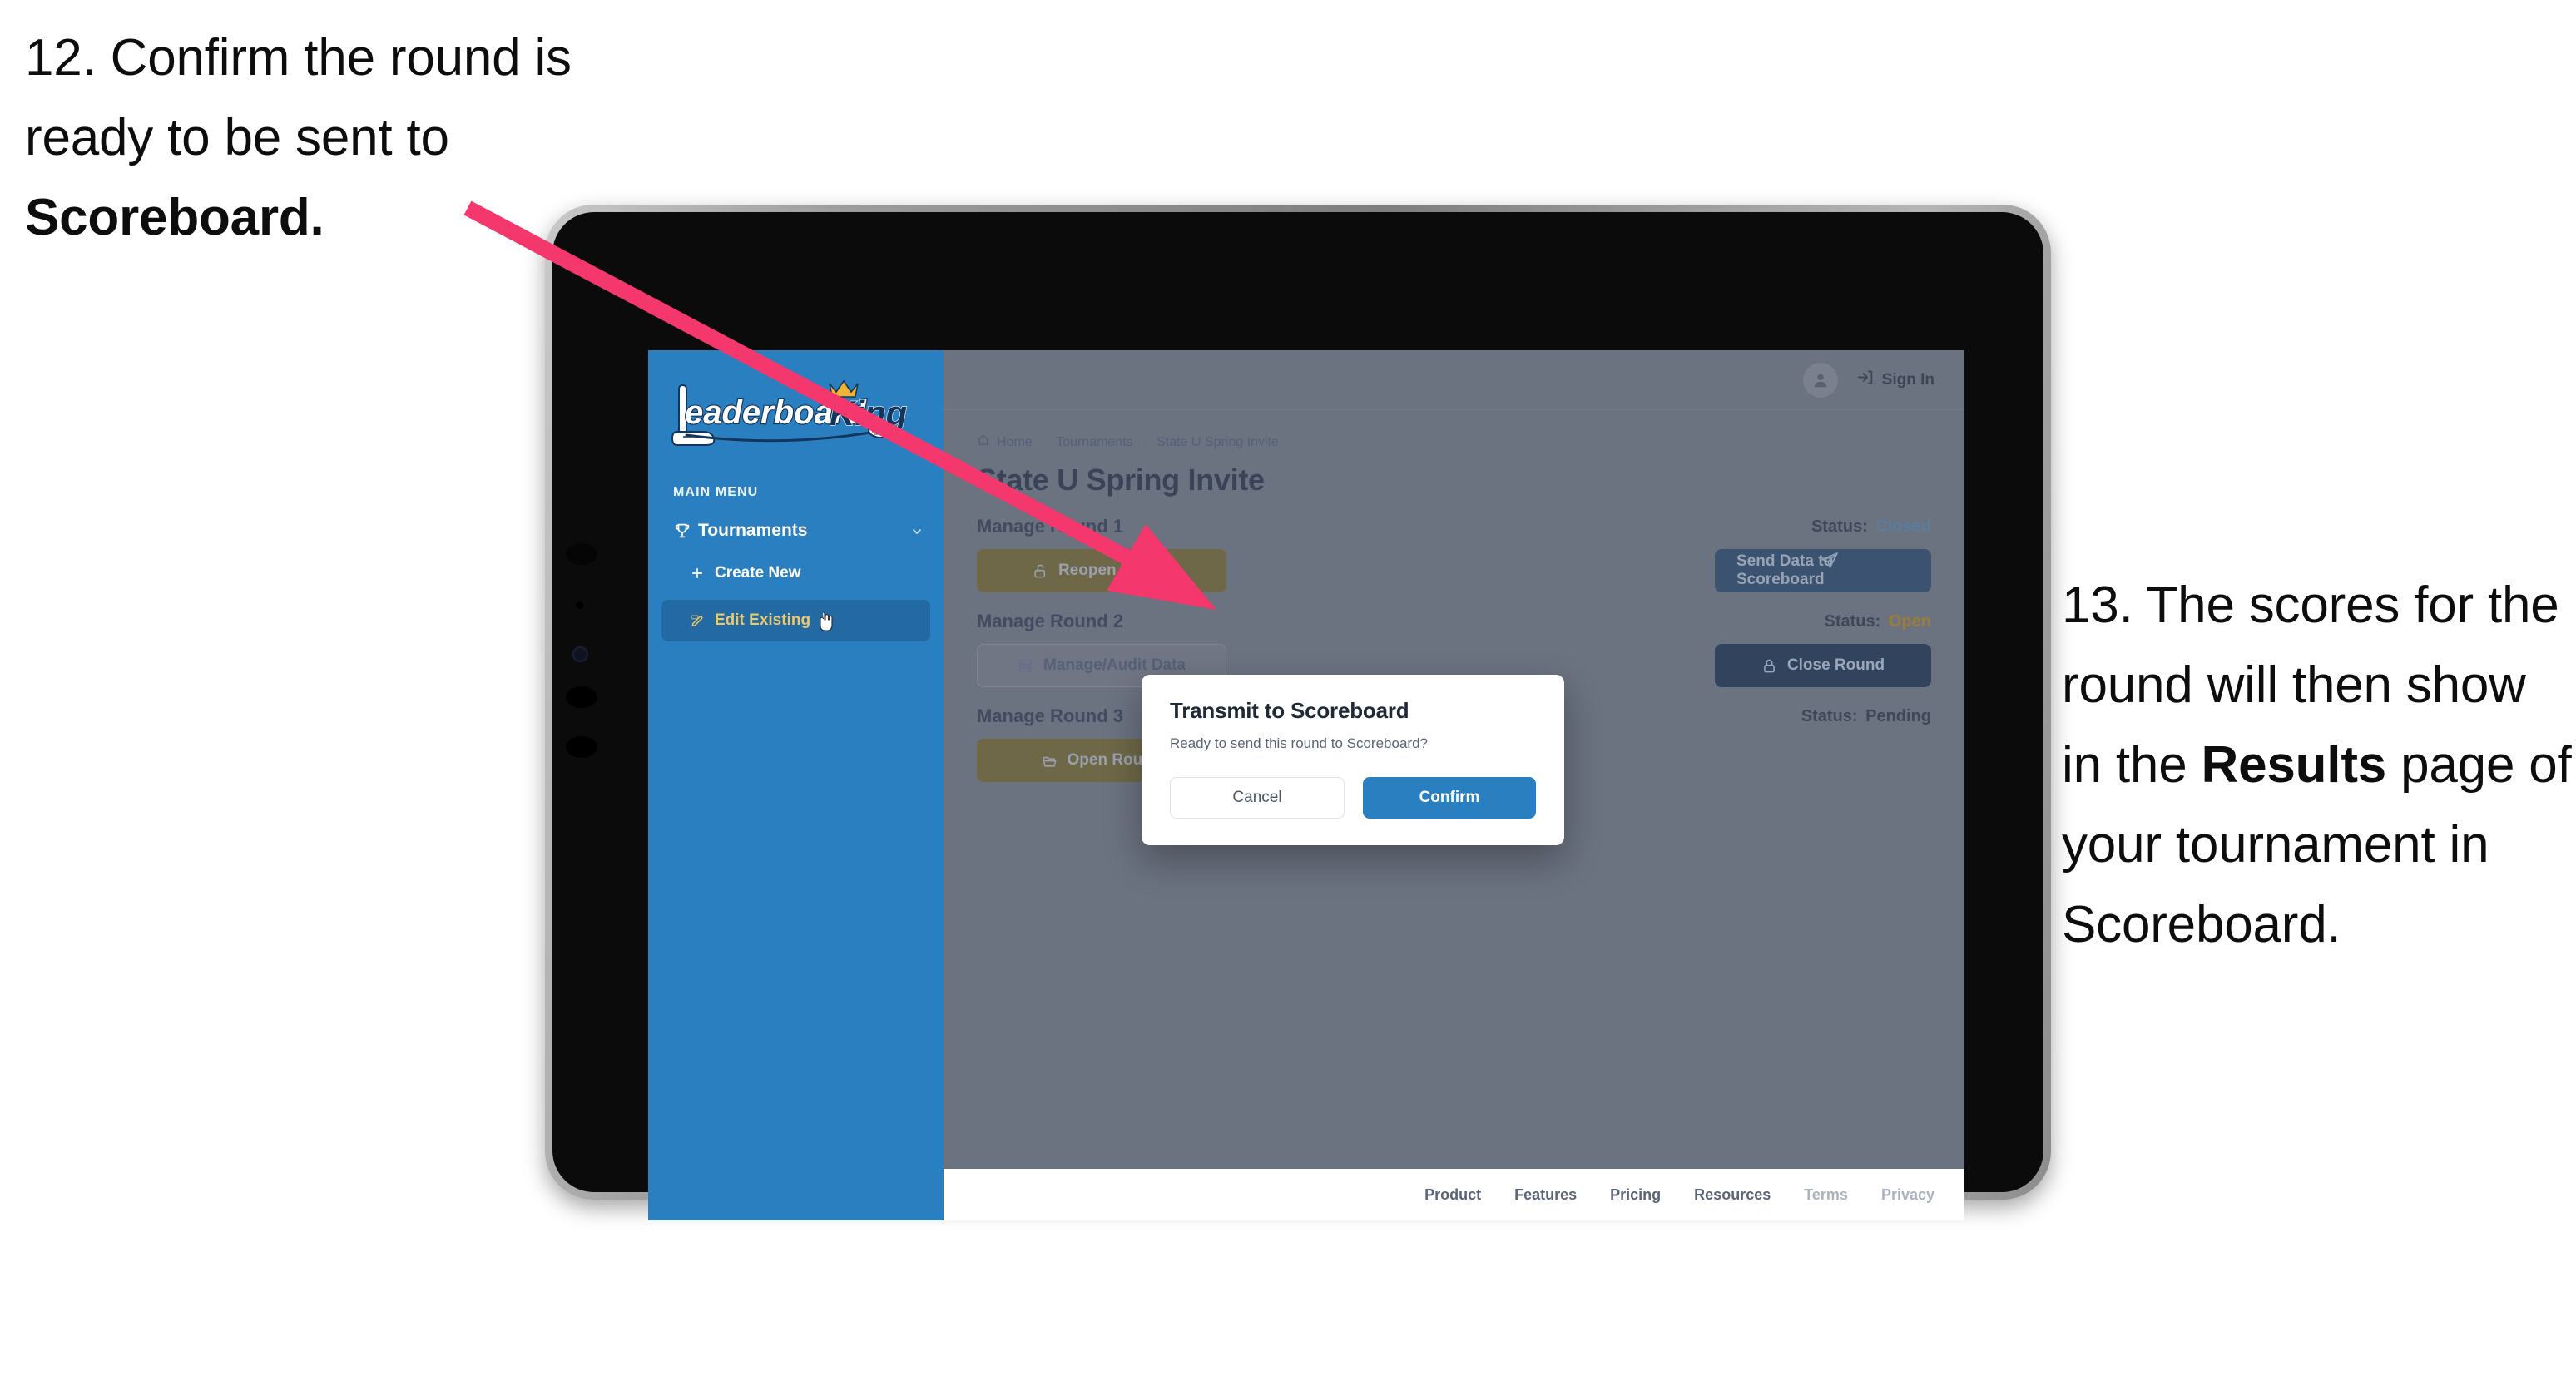  I want to click on round-1-label: Manage Round 1, so click(1050, 526).